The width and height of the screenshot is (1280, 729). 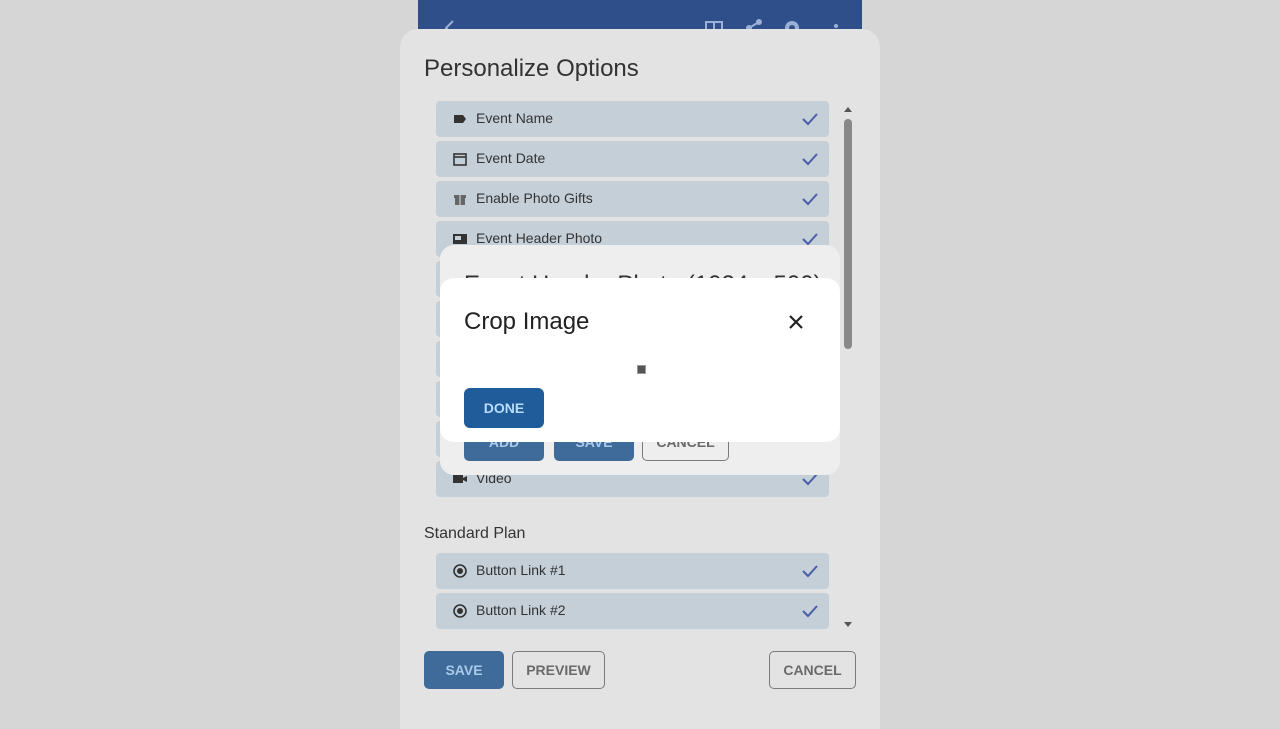 What do you see at coordinates (511, 158) in the screenshot?
I see `option-label: Event Date` at bounding box center [511, 158].